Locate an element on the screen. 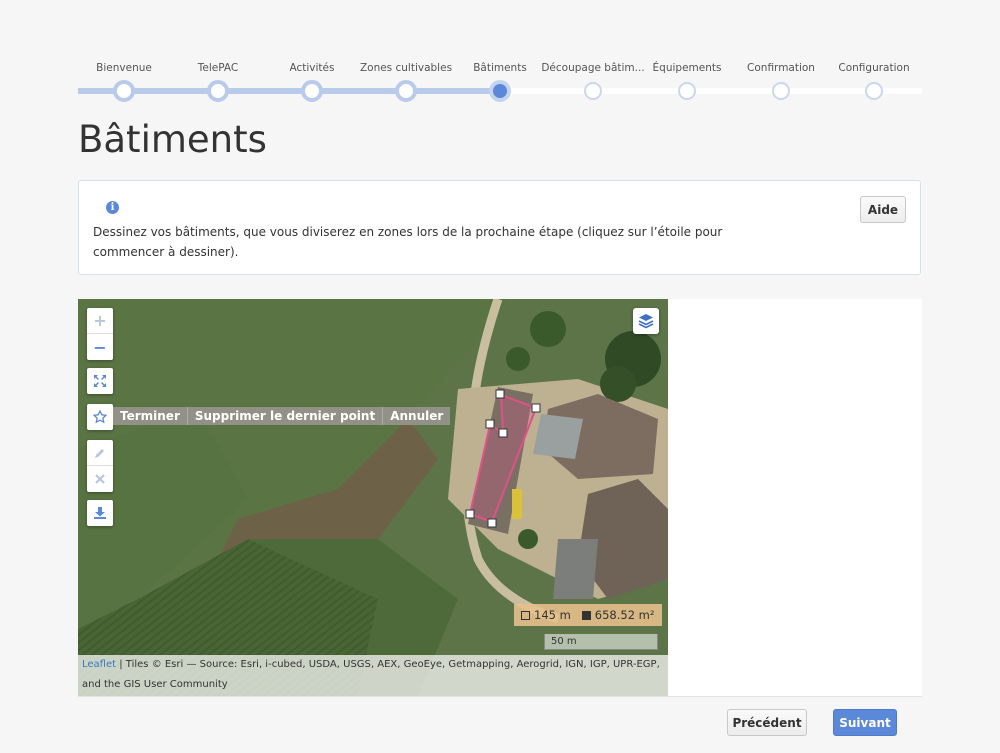  cancel-drawing-button: Annuler is located at coordinates (416, 416).